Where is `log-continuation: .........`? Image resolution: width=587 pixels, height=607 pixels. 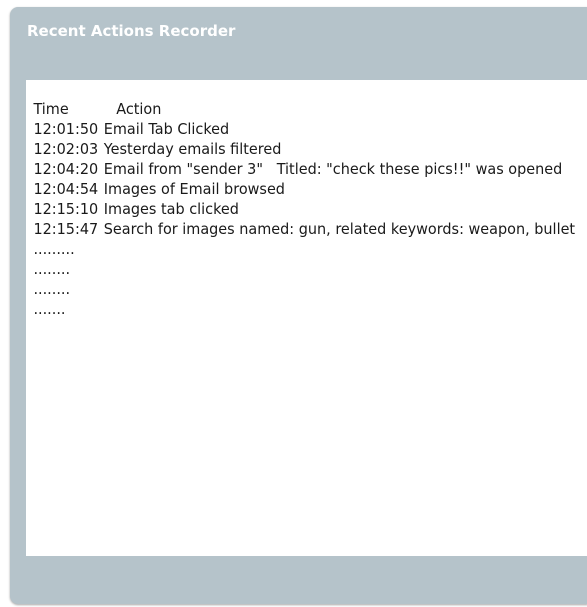 log-continuation: ......... is located at coordinates (54, 249).